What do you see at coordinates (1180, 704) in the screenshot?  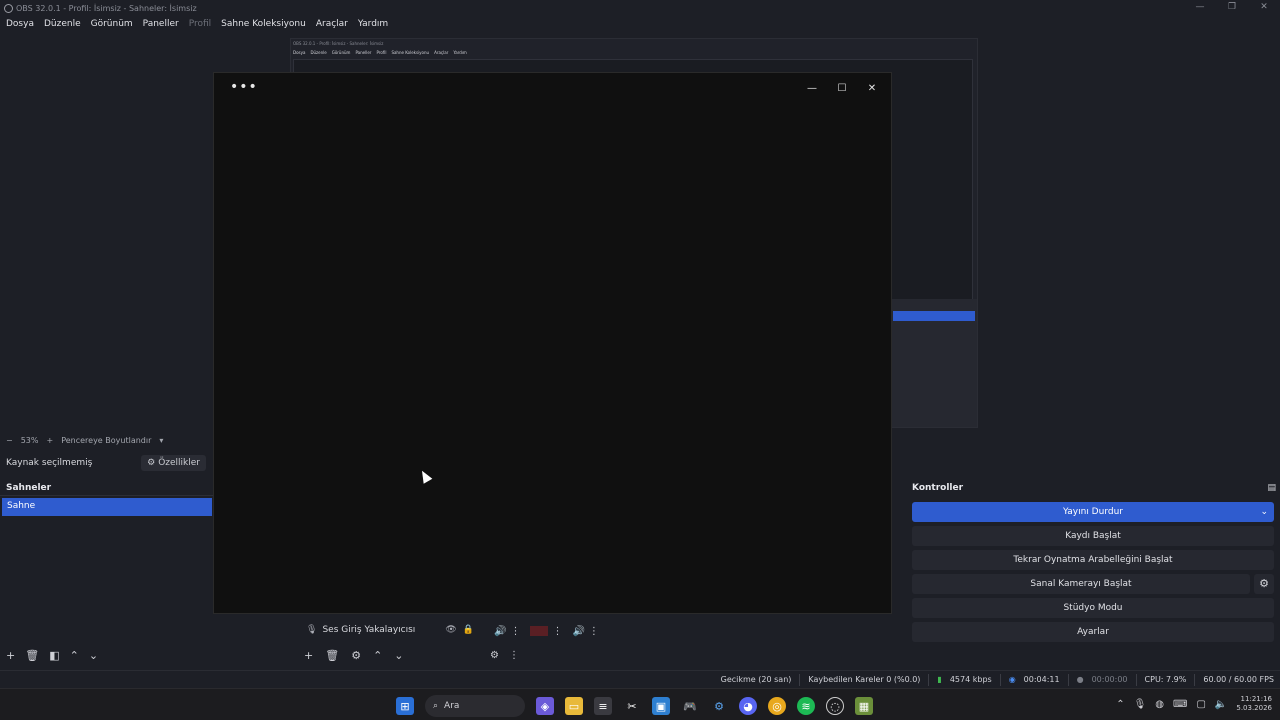 I see `keyboard-icon: ⌨` at bounding box center [1180, 704].